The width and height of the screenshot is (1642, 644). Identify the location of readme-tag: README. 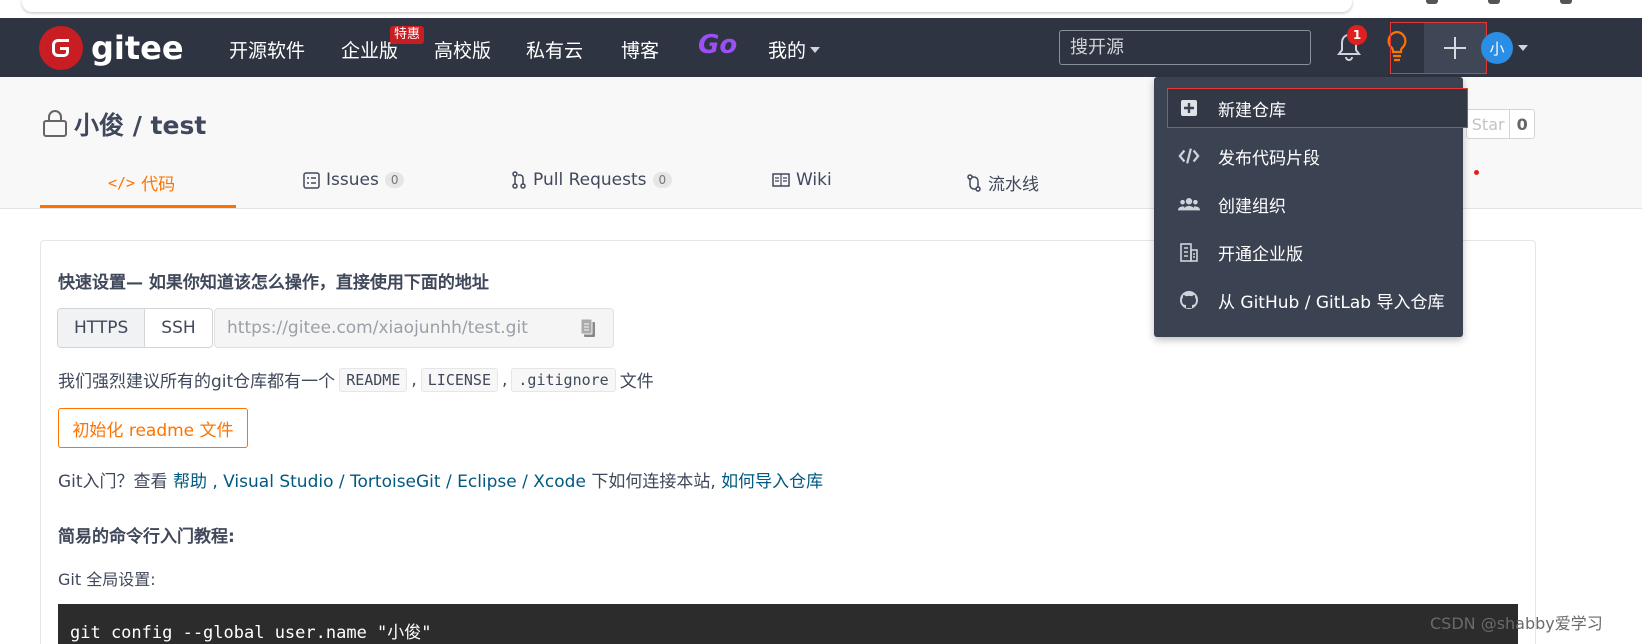
(373, 379).